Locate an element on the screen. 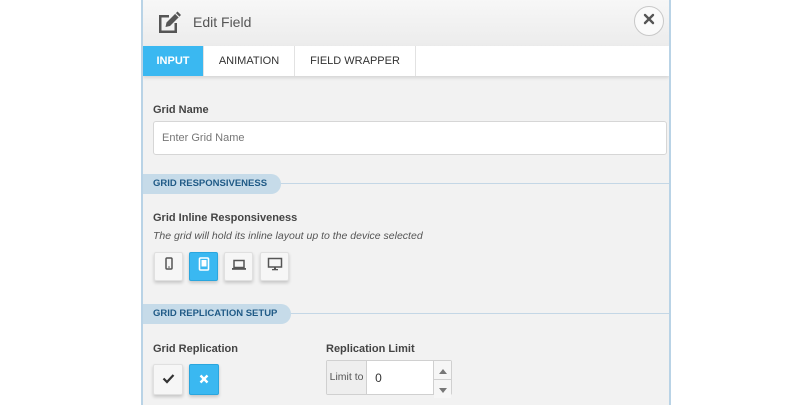 Image resolution: width=810 pixels, height=405 pixels. tablet-icon is located at coordinates (204, 266).